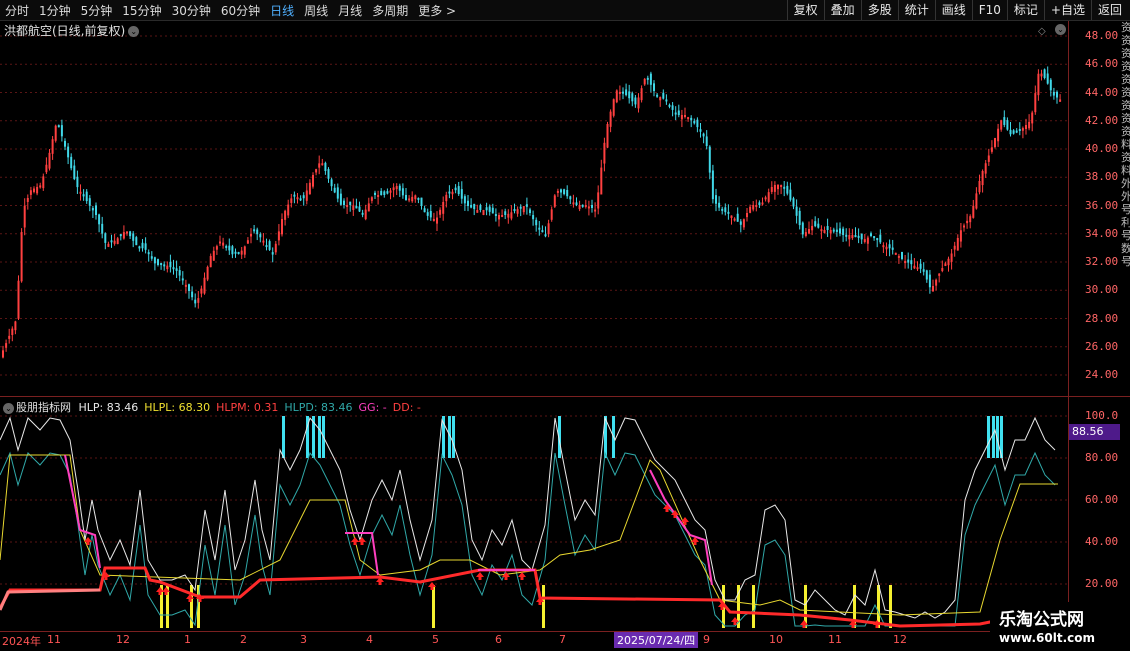 The image size is (1130, 651). What do you see at coordinates (1109, 10) in the screenshot?
I see `toolbar-button: 返回` at bounding box center [1109, 10].